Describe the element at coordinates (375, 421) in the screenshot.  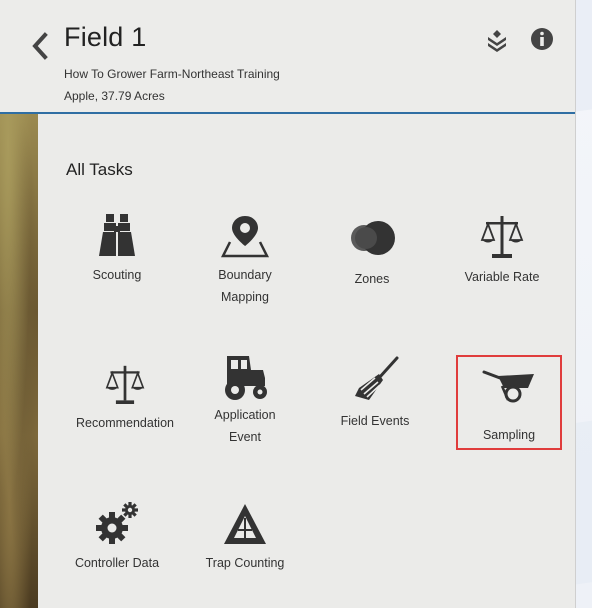
I see `task-label: Field Events` at that location.